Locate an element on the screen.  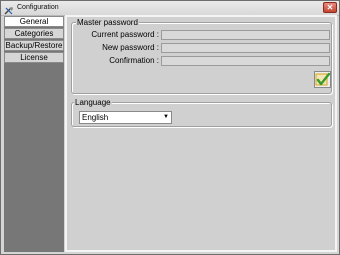
tab-general: General is located at coordinates (34, 21).